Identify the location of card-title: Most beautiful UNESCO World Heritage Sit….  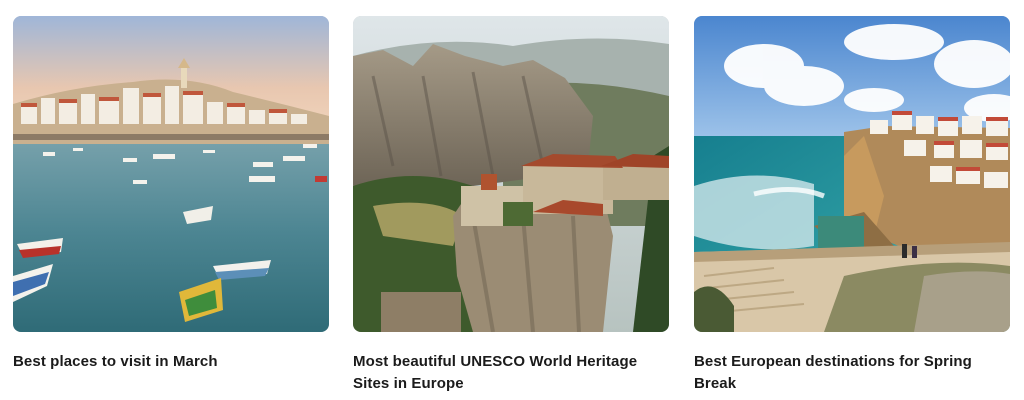
(503, 373).